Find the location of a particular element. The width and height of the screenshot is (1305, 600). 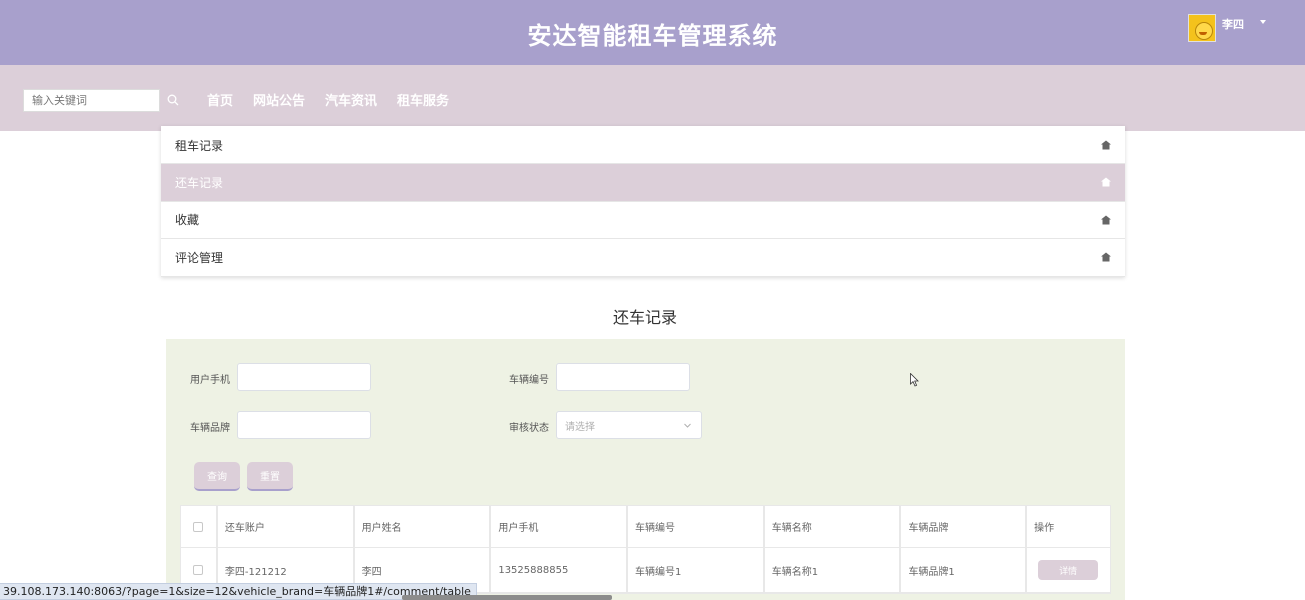

reset-button: 重置 is located at coordinates (270, 476).